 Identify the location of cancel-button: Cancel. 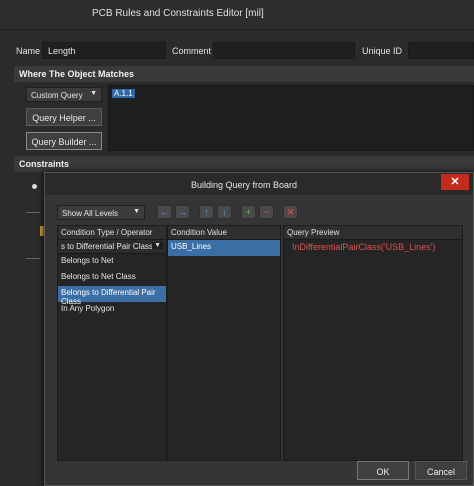
(441, 470).